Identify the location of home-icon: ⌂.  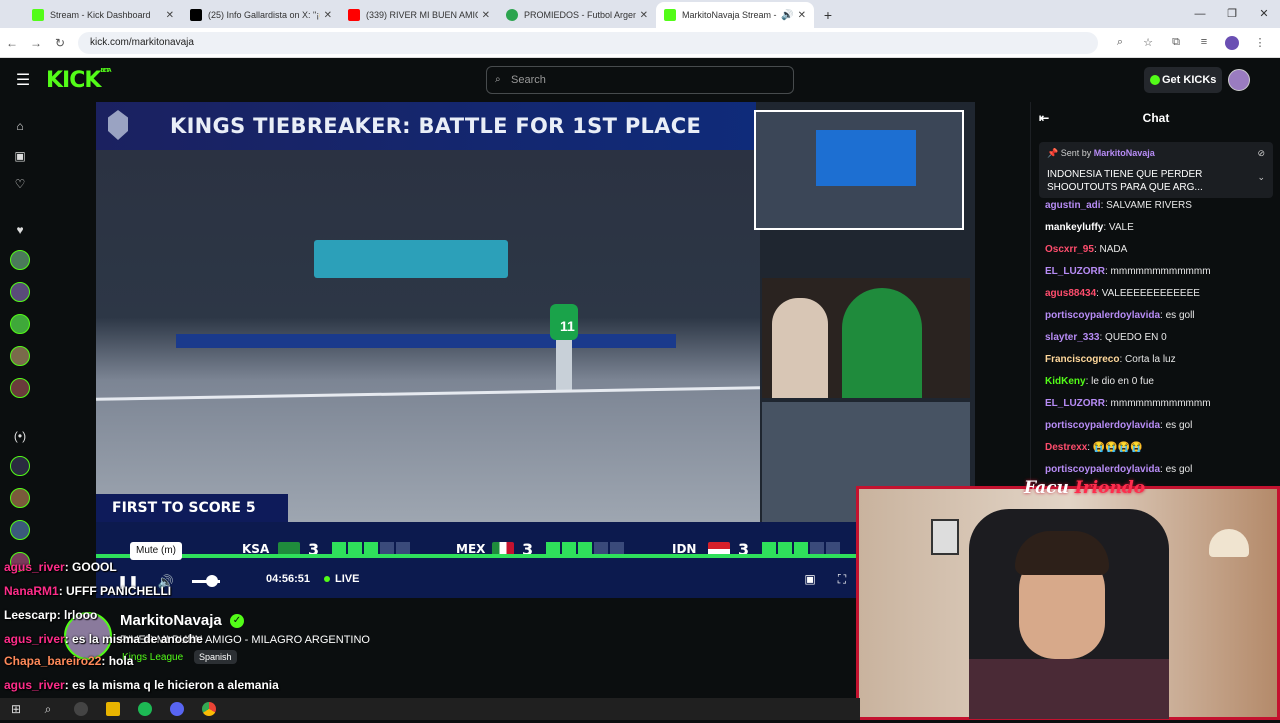
(20, 126).